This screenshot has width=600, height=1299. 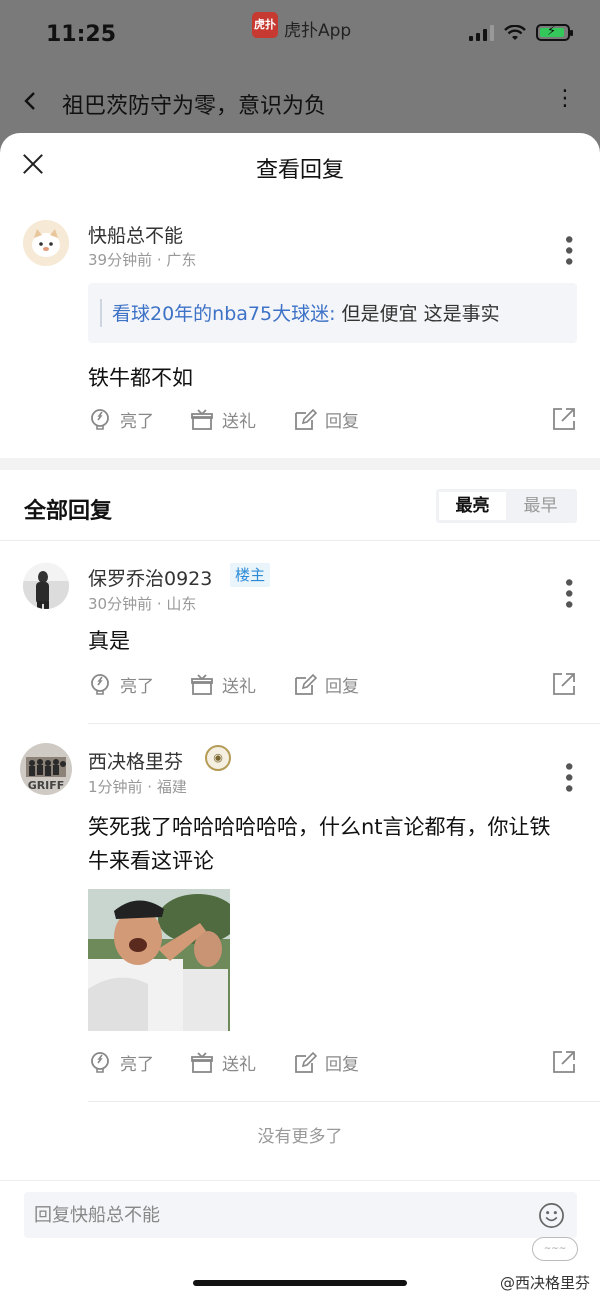 I want to click on end-of-list-text: 没有更多了, so click(x=300, y=1137).